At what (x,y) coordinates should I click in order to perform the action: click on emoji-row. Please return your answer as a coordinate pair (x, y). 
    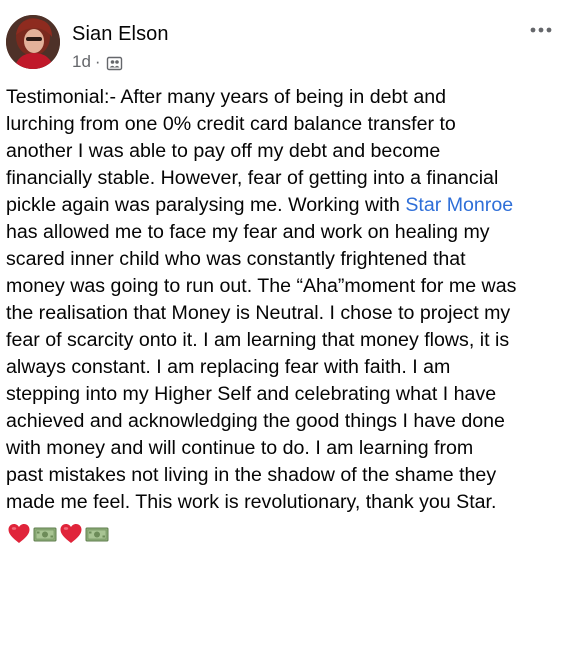
    Looking at the image, I should click on (58, 534).